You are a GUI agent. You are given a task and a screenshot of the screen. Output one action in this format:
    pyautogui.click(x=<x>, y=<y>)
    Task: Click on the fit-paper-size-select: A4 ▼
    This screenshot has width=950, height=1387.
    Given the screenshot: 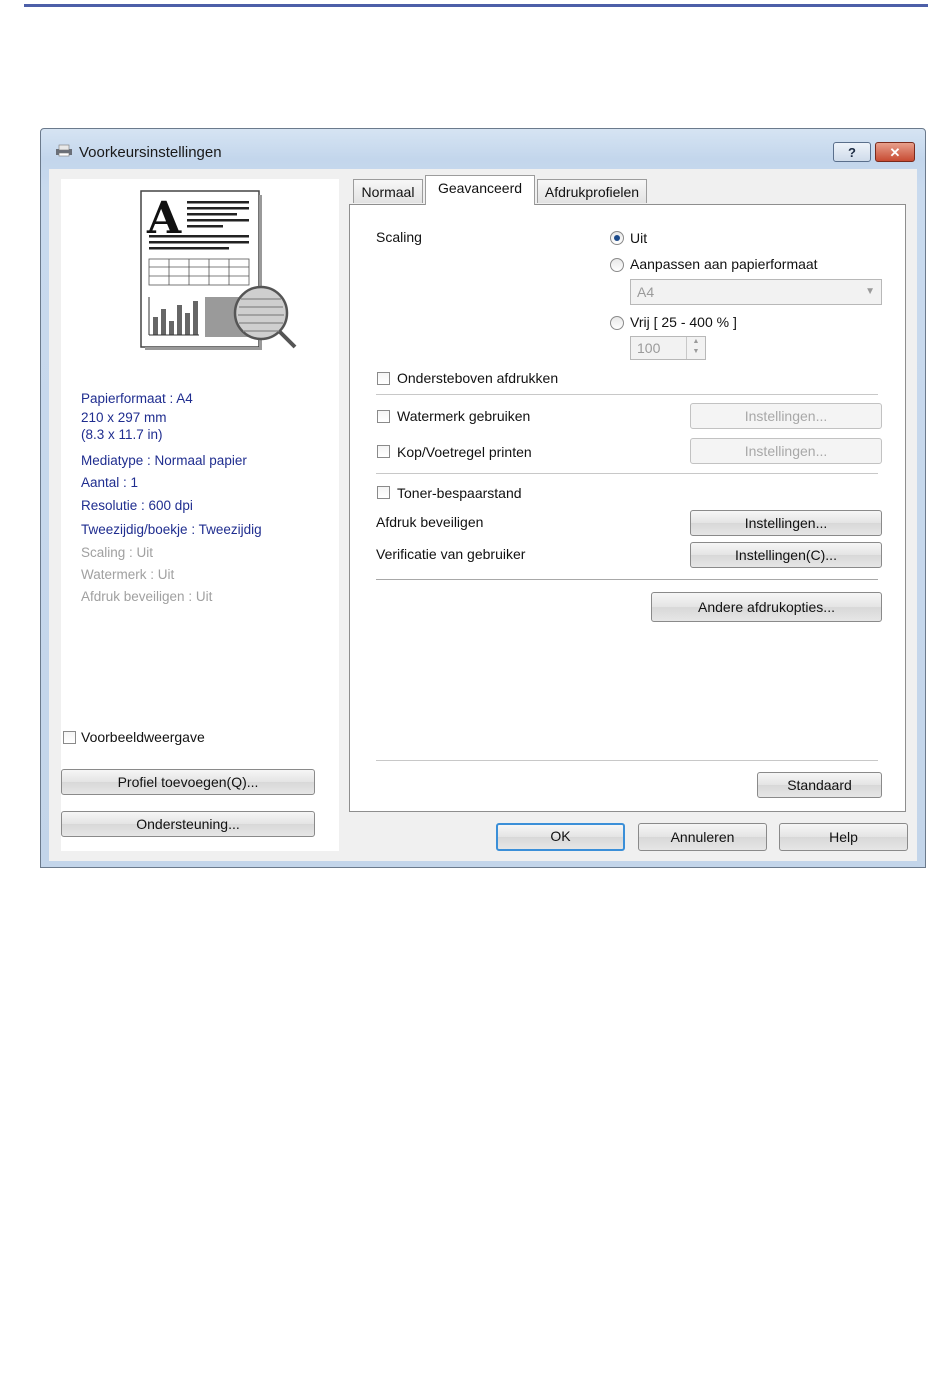 What is the action you would take?
    pyautogui.click(x=756, y=292)
    